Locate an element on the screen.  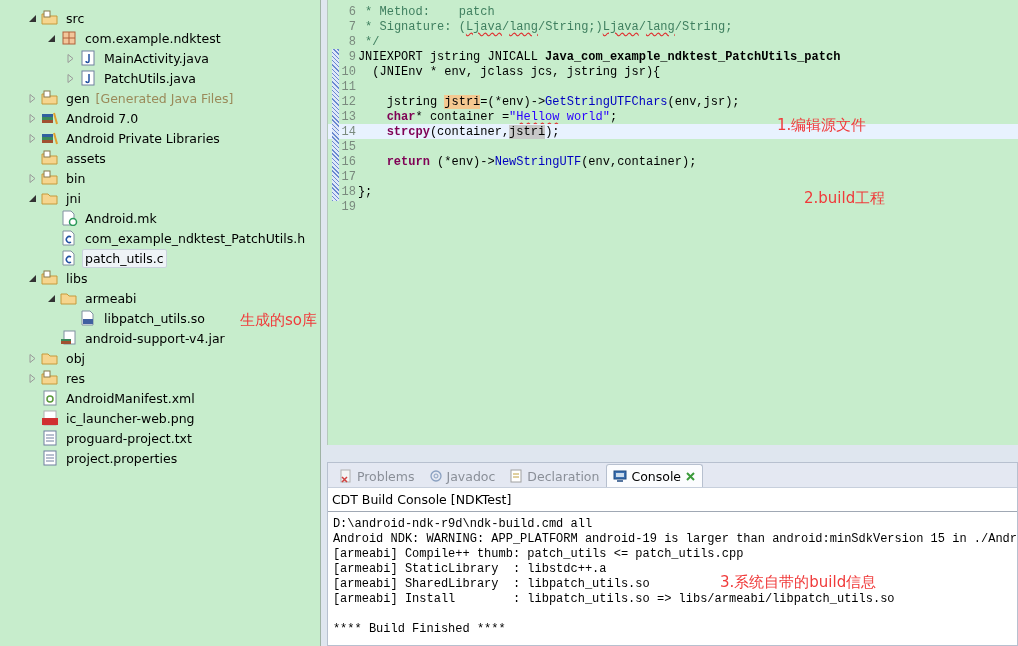
declaration-icon is located at coordinates (516, 476).